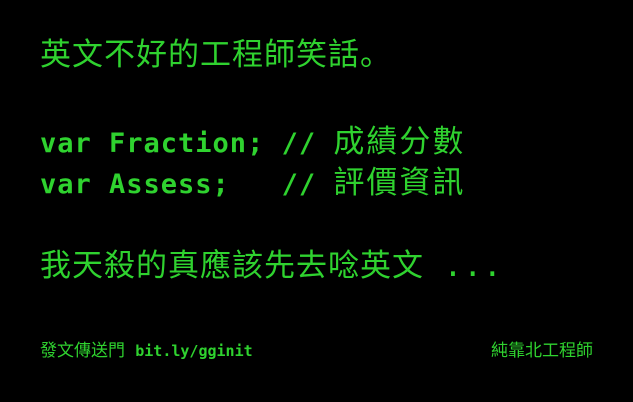  I want to click on footer-brand: 純靠北工程師, so click(542, 351).